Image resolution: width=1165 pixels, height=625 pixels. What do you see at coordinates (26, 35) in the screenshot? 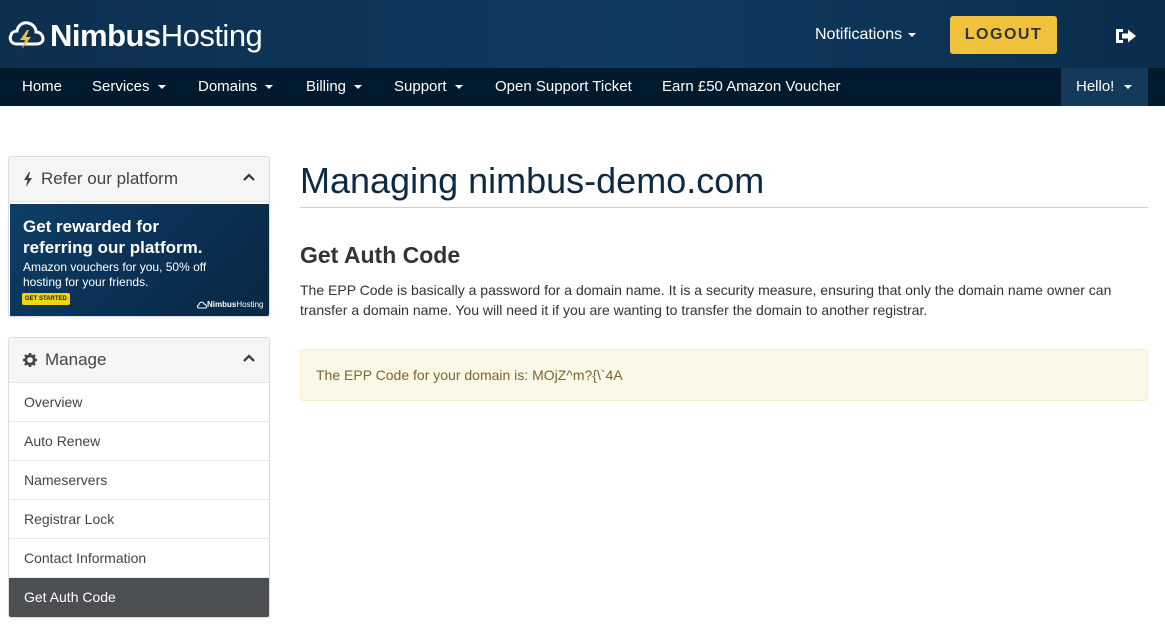
I see `cloud-lightning-icon` at bounding box center [26, 35].